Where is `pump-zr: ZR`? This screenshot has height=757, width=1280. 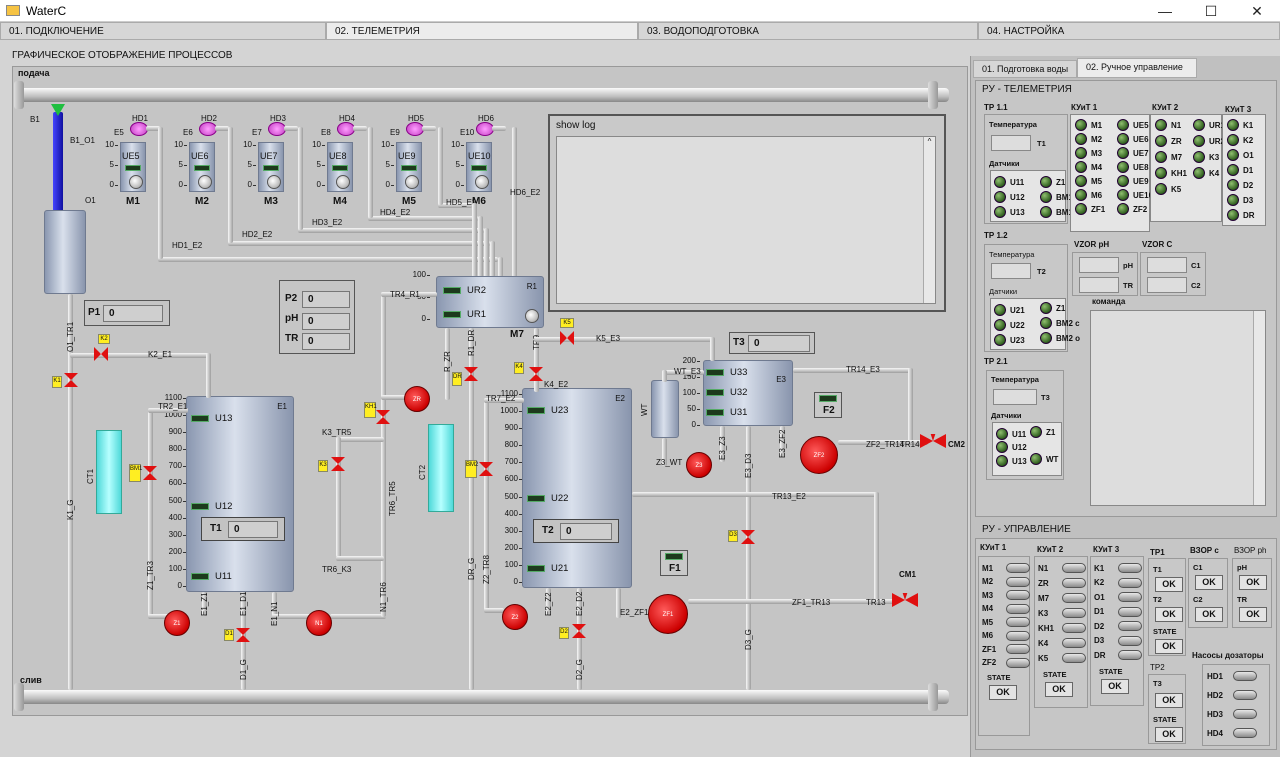 pump-zr: ZR is located at coordinates (417, 399).